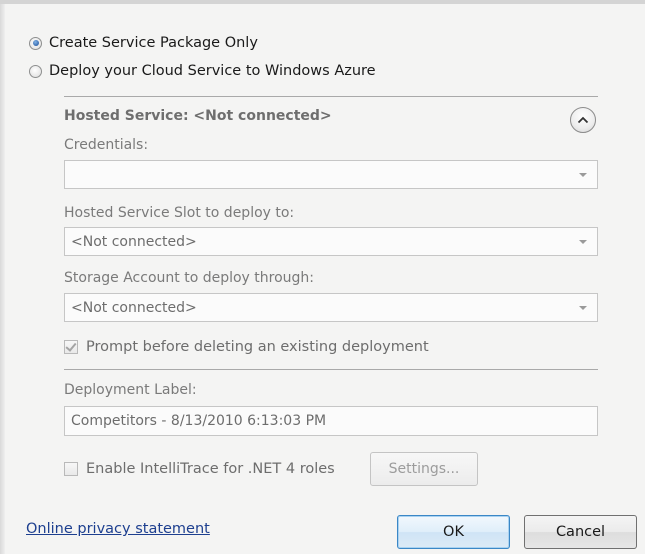 This screenshot has width=645, height=554. I want to click on hosted-service-title: Hosted Service: <Not connected>, so click(198, 116).